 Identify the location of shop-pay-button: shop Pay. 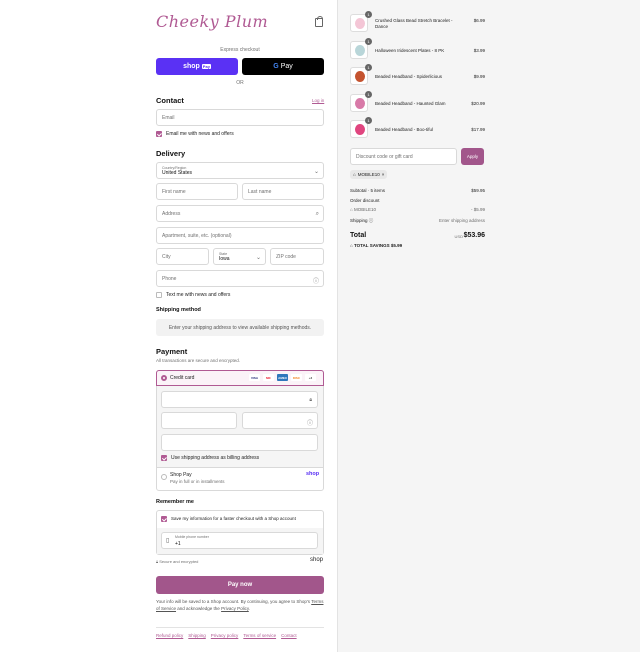
(197, 66).